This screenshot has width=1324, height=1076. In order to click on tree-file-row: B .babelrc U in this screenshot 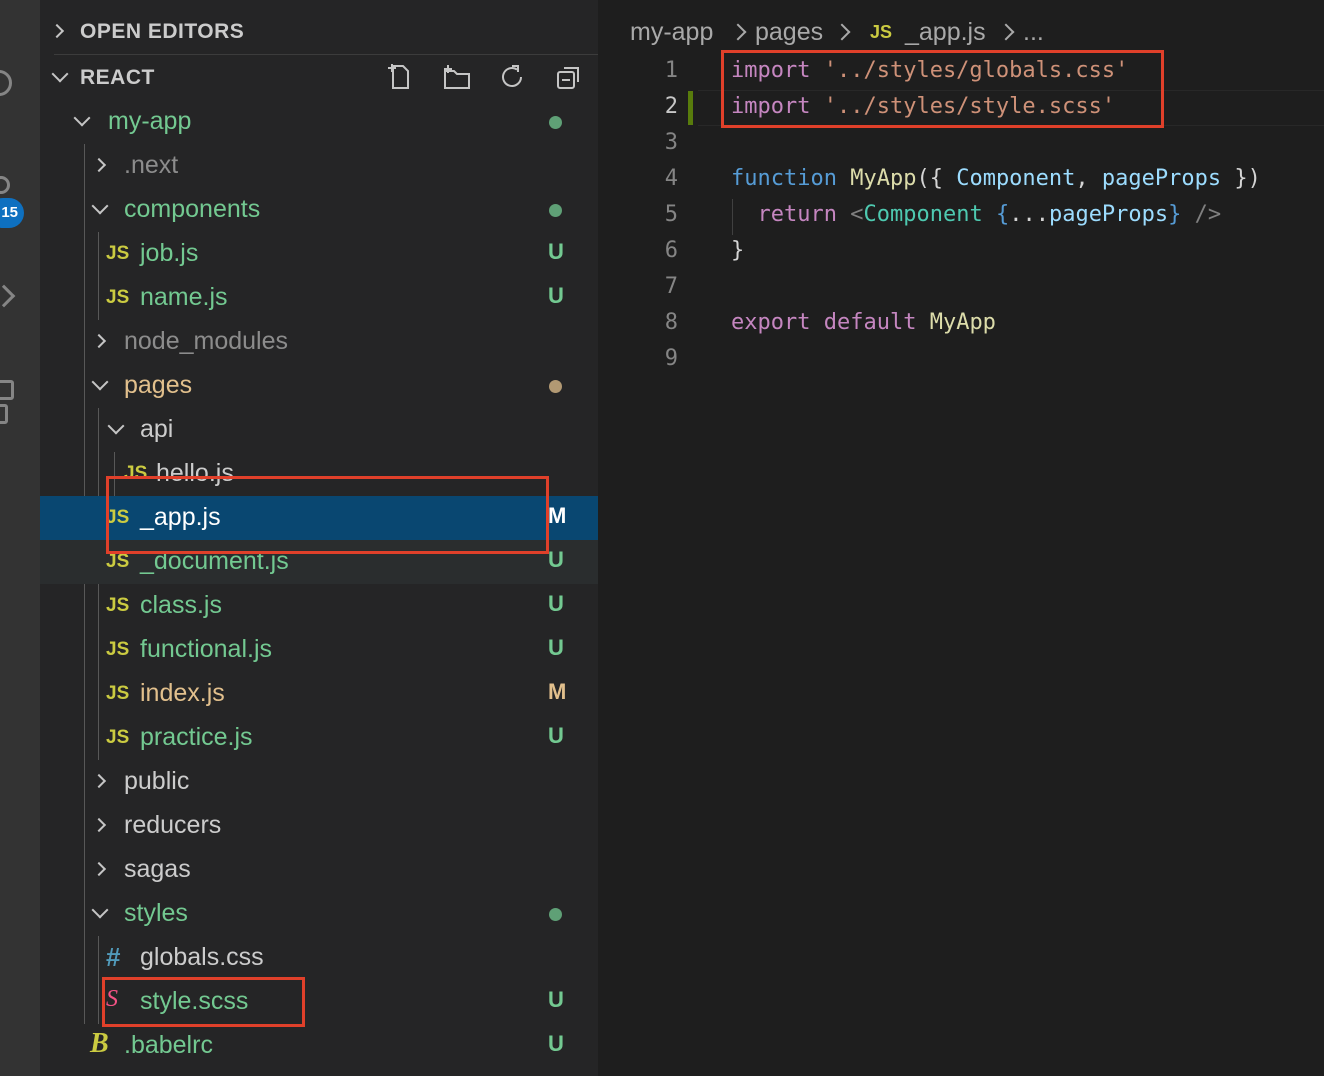, I will do `click(319, 1046)`.